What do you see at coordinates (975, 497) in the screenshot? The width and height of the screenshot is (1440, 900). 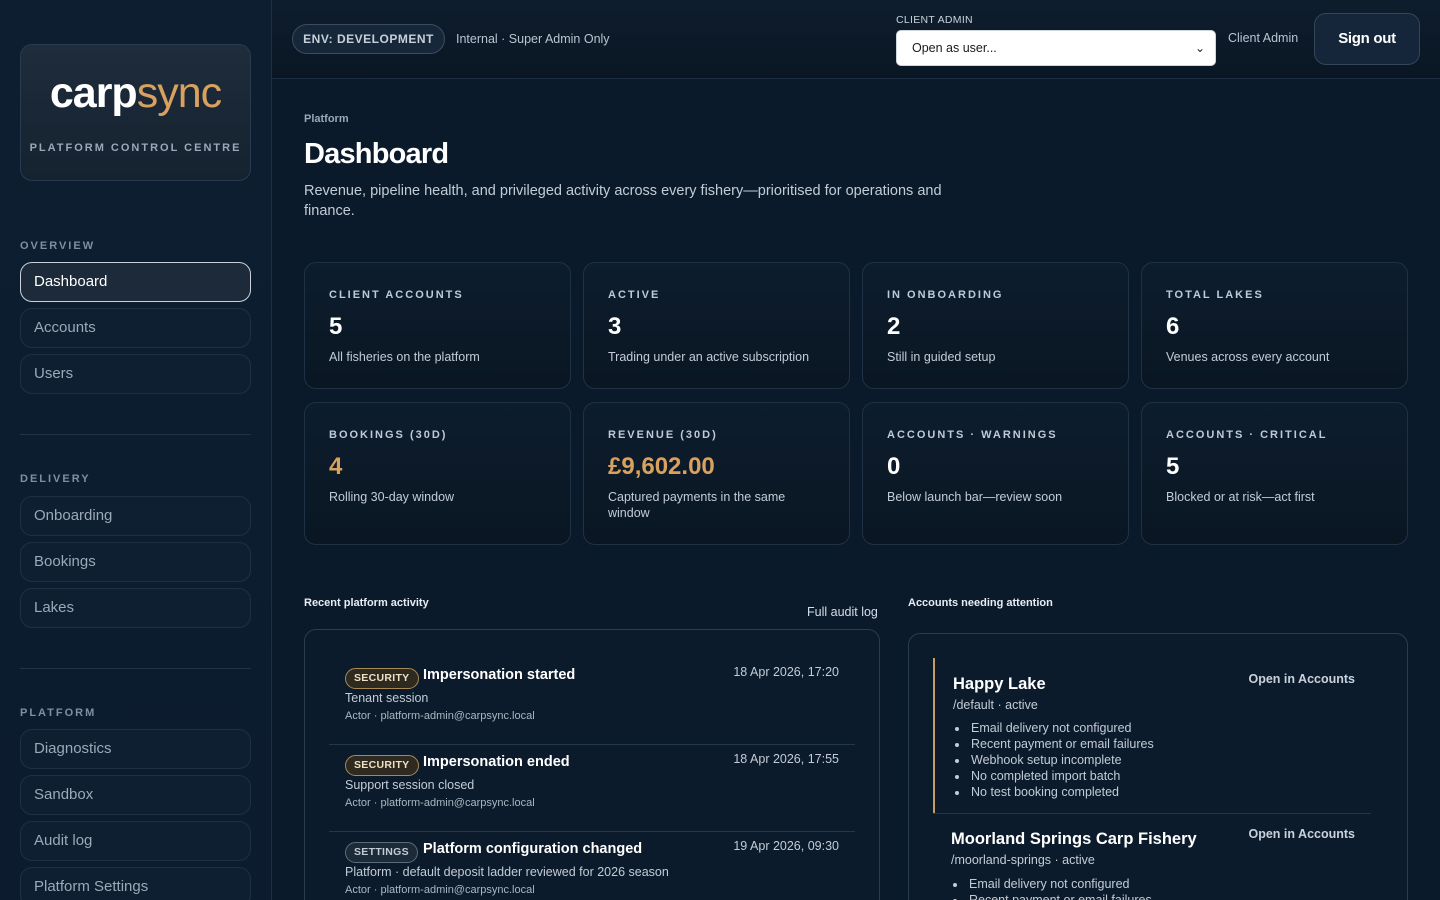 I see `stat-desc: Below launch bar—review soon` at bounding box center [975, 497].